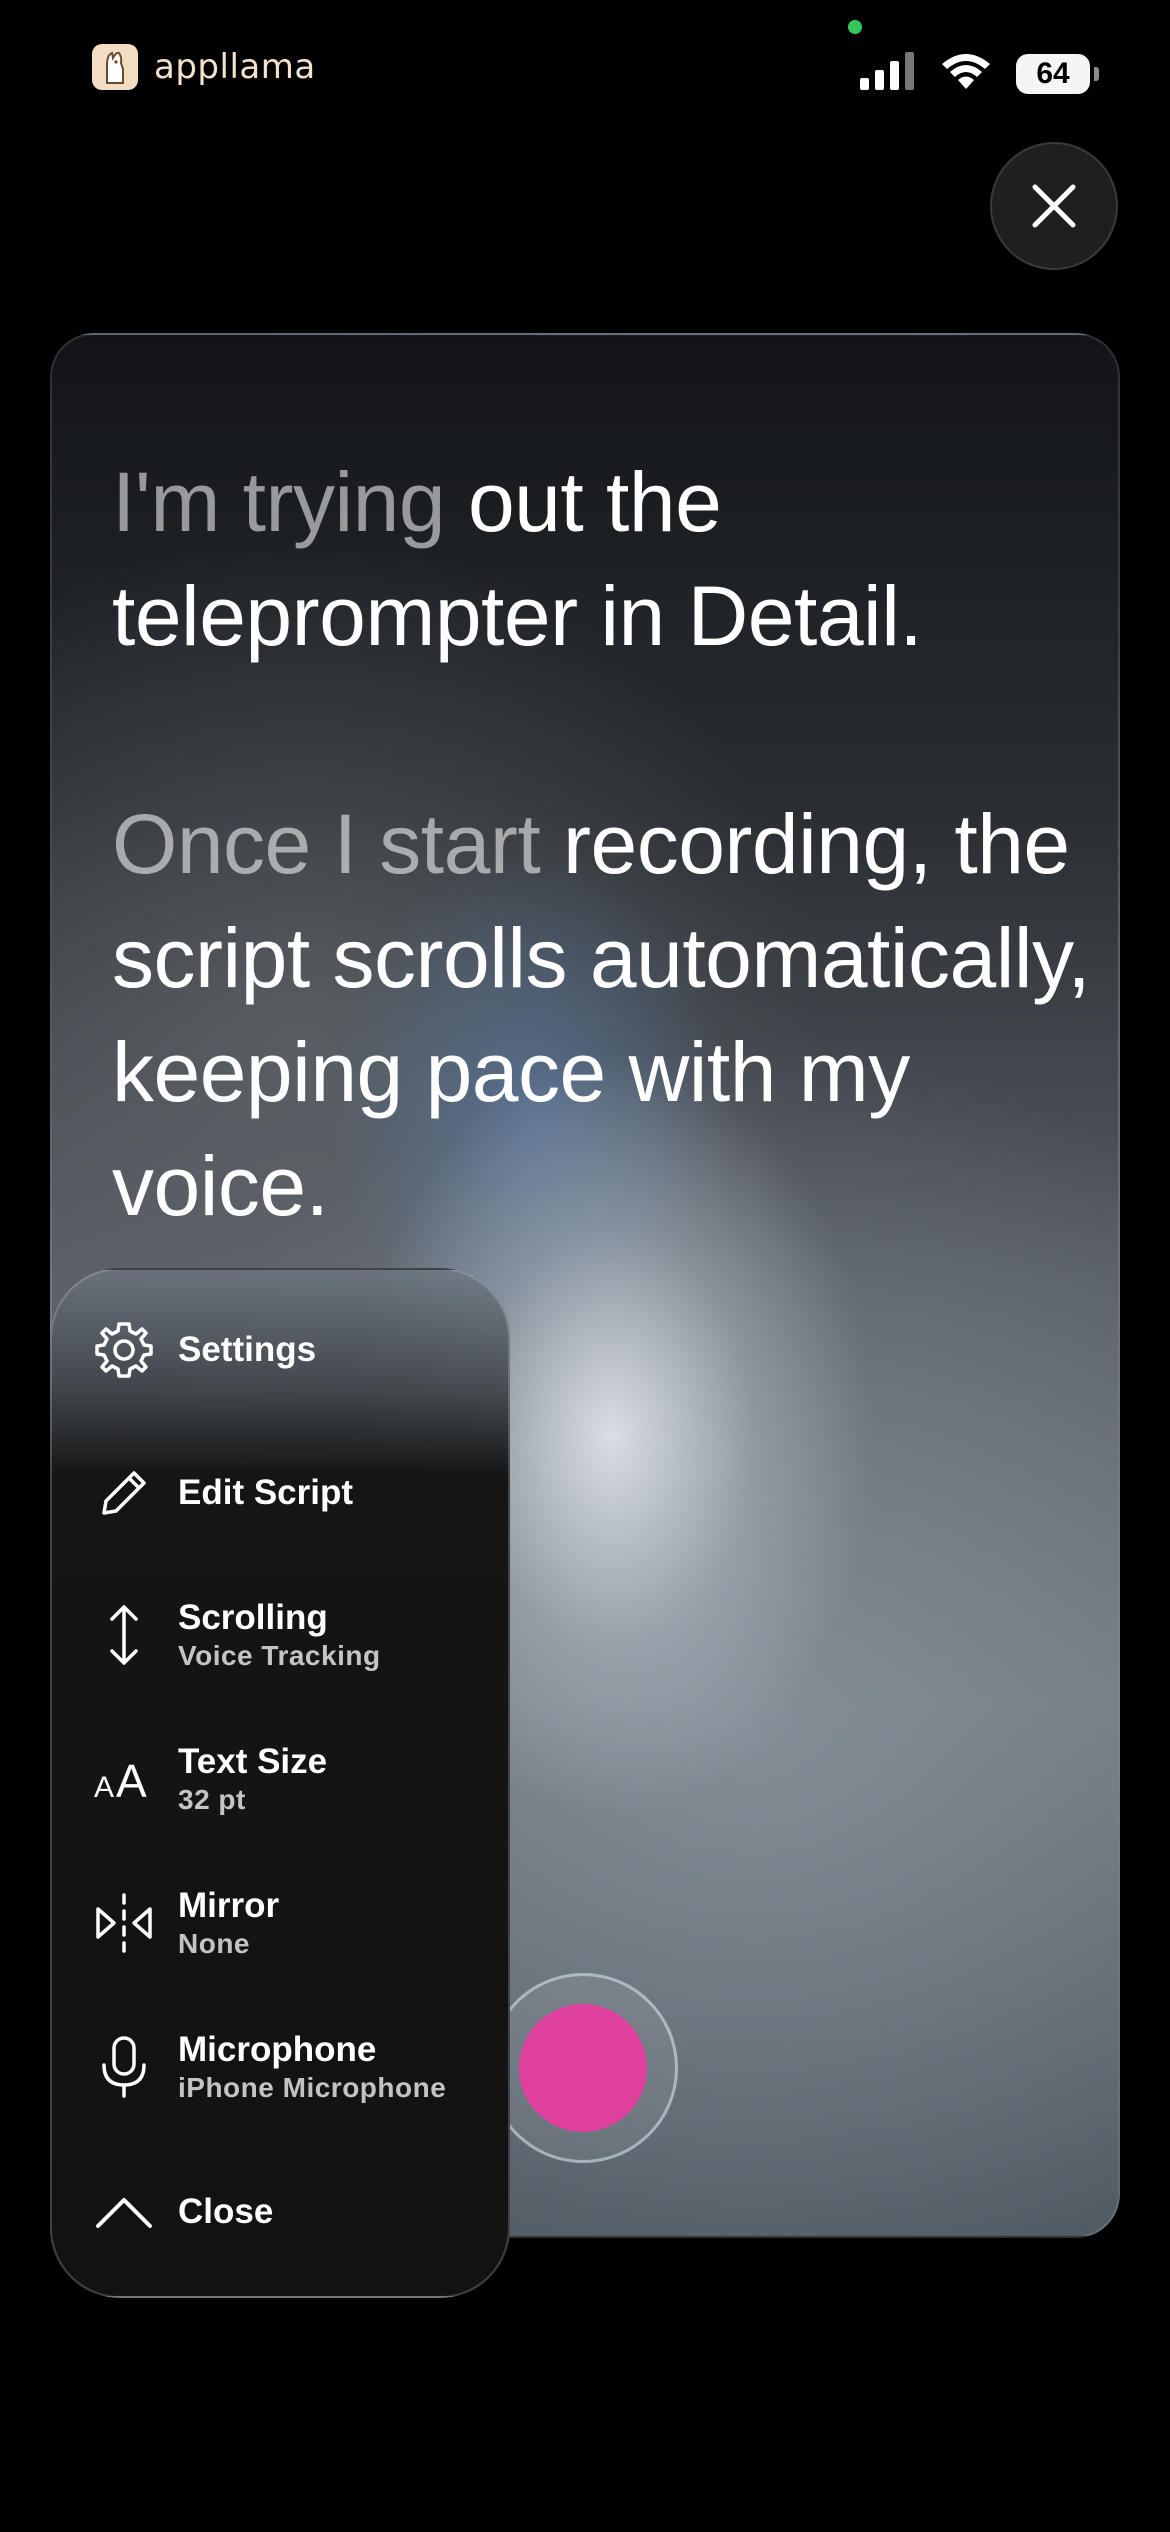 The height and width of the screenshot is (2532, 1170). What do you see at coordinates (226, 2211) in the screenshot?
I see `menu-item-label: Close` at bounding box center [226, 2211].